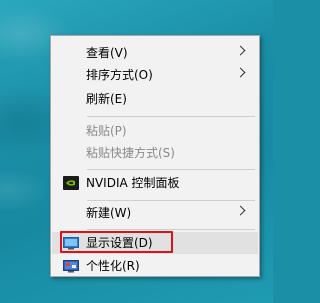  I want to click on menu-item-label: 粘贴快捷方式(S), so click(130, 153).